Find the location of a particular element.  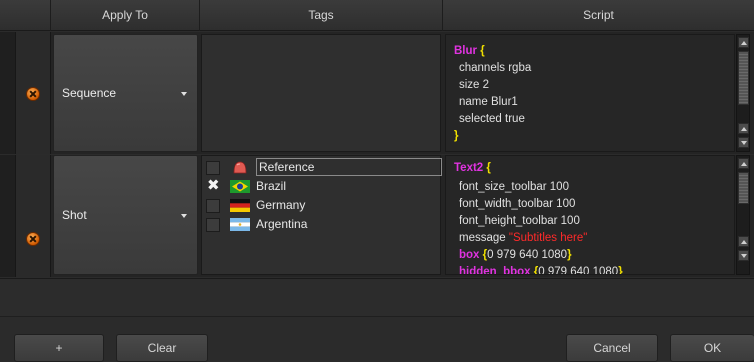

tag-item-reference: Reference is located at coordinates (324, 167).